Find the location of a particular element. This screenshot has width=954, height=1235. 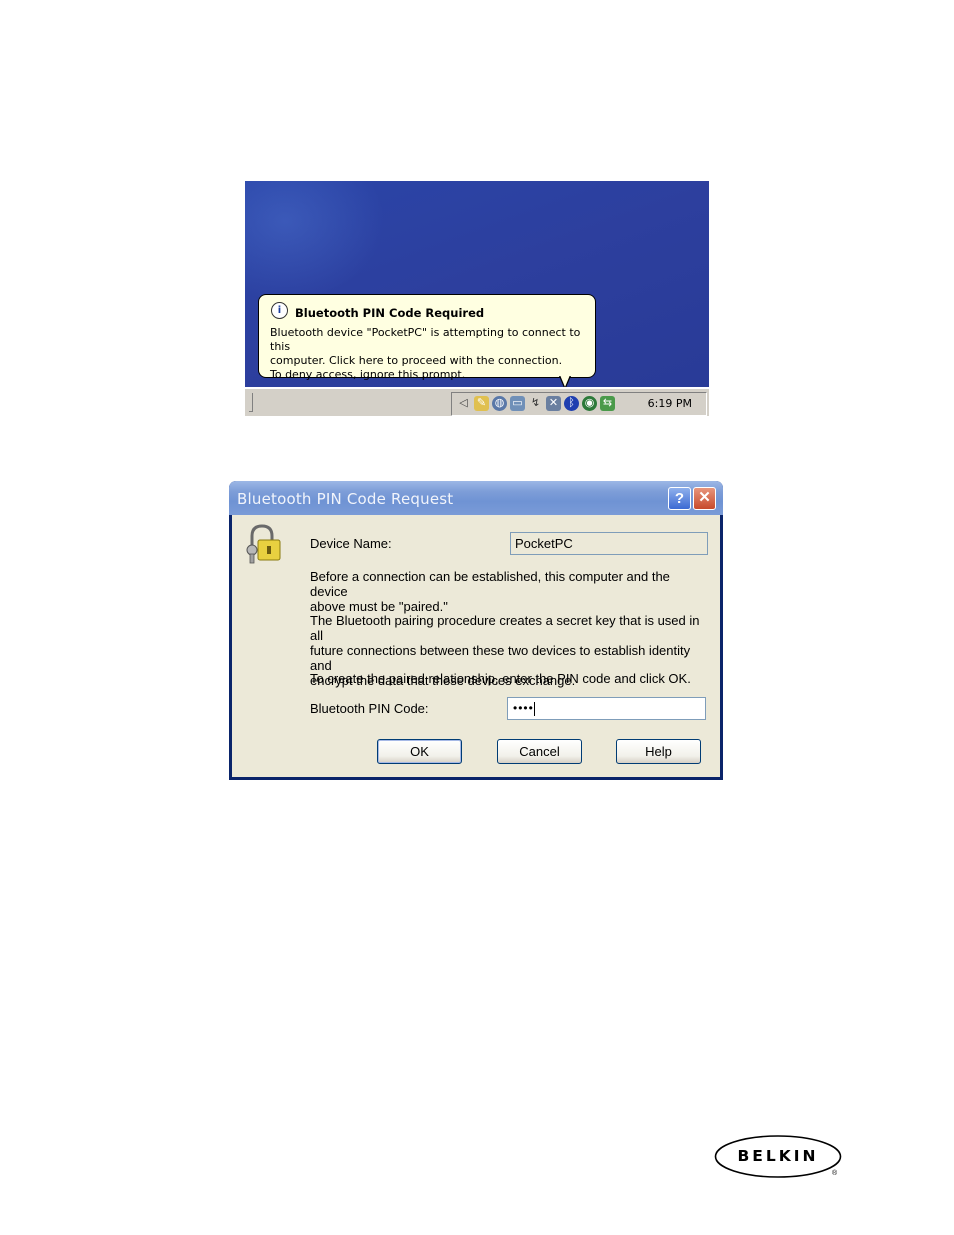

help-button: Help is located at coordinates (658, 751).